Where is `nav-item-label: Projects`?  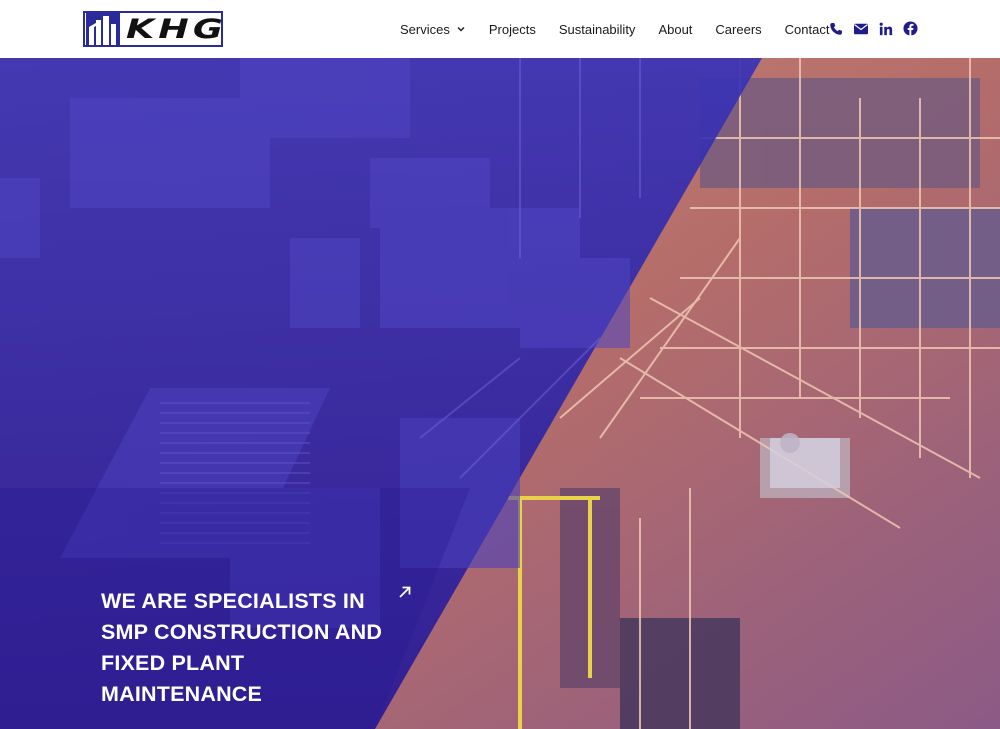
nav-item-label: Projects is located at coordinates (512, 29).